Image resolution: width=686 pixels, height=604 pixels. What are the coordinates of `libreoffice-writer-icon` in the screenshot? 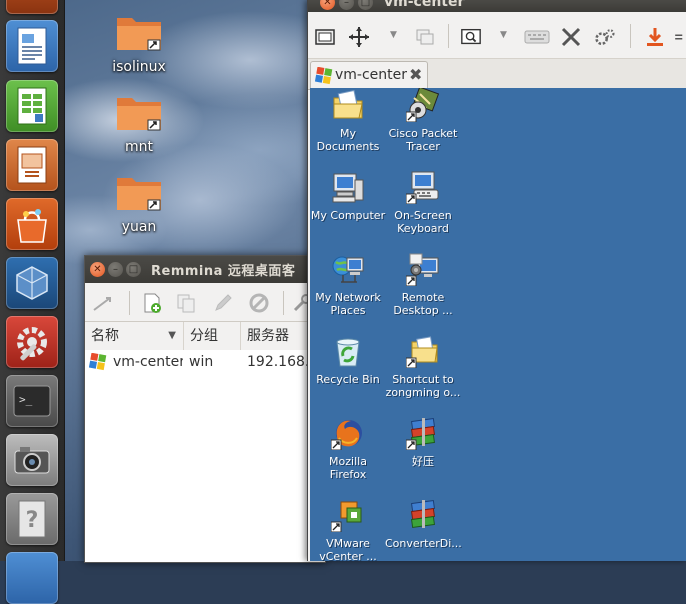 It's located at (32, 46).